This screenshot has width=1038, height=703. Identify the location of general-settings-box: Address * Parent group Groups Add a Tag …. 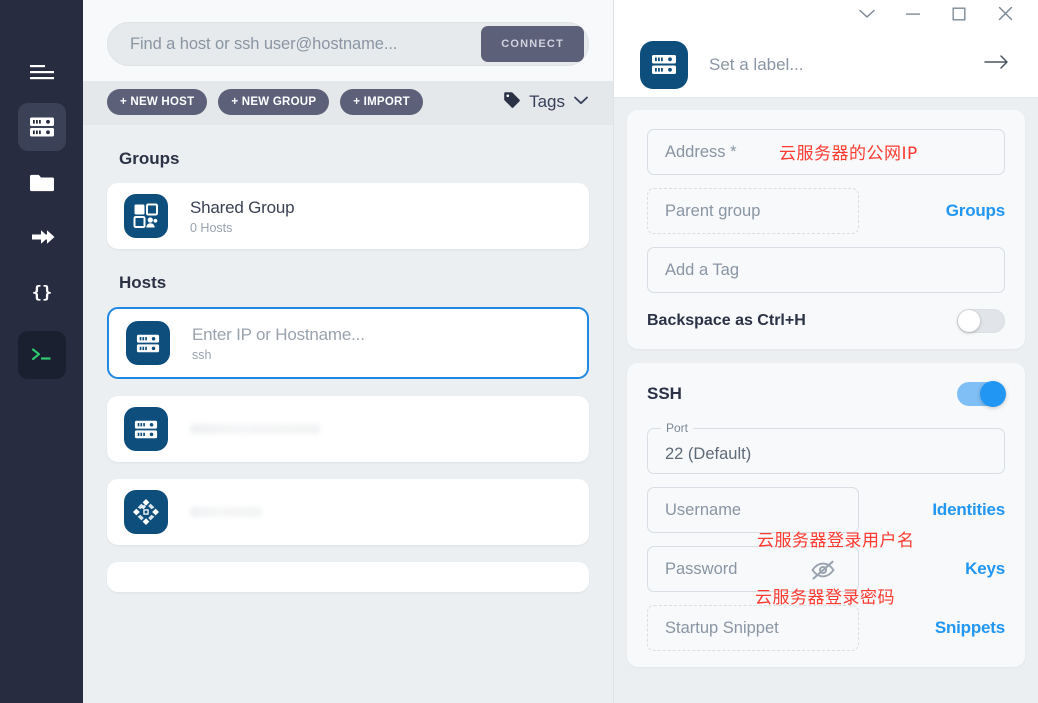
(826, 229).